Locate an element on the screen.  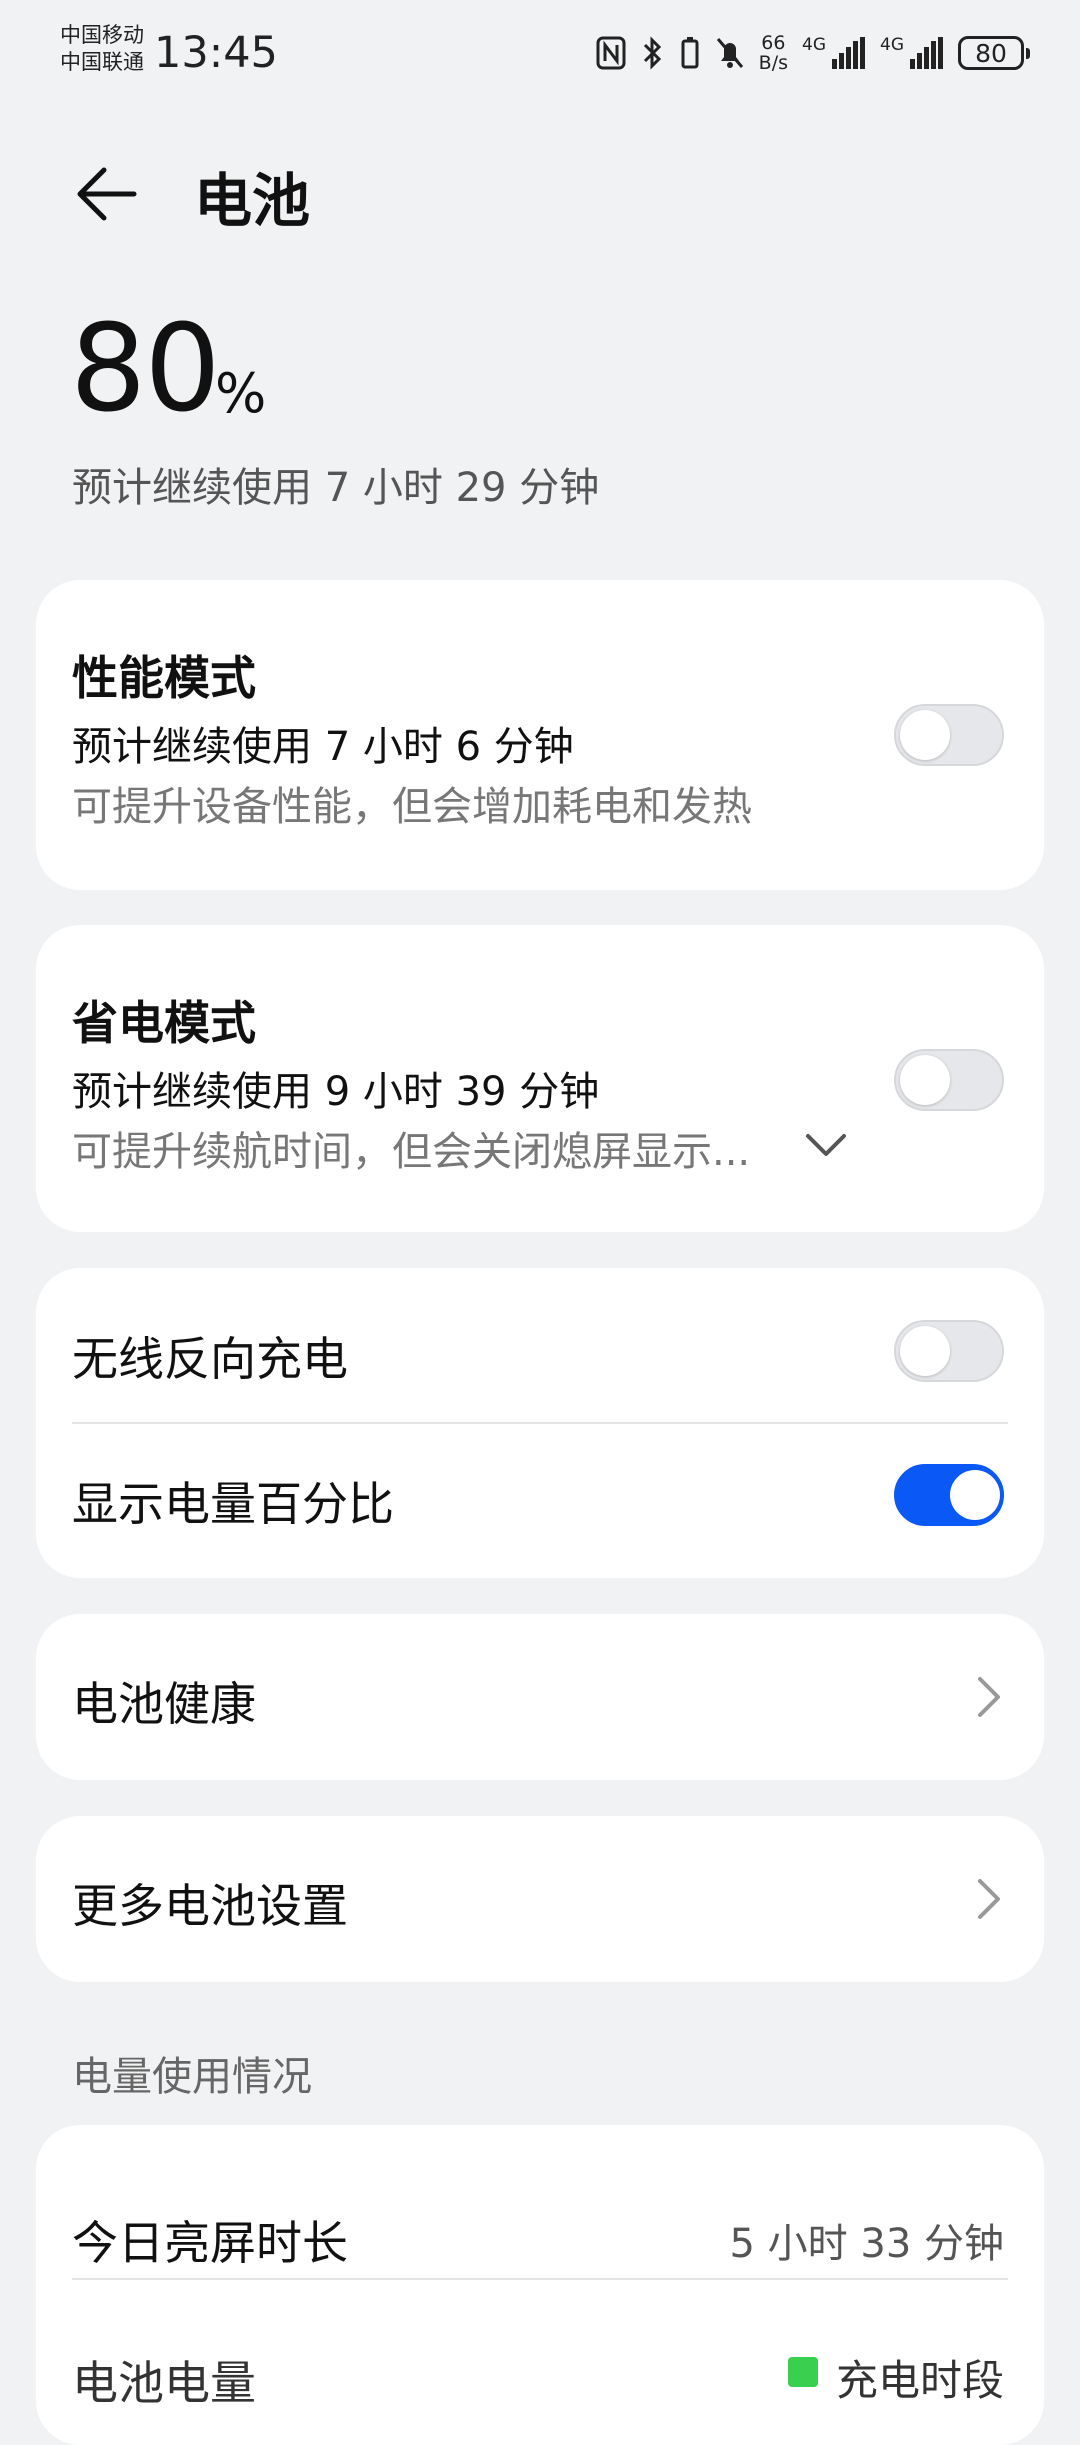
performance-mode-description: 可提升设备性能，但会增加耗电和发热 is located at coordinates (412, 807).